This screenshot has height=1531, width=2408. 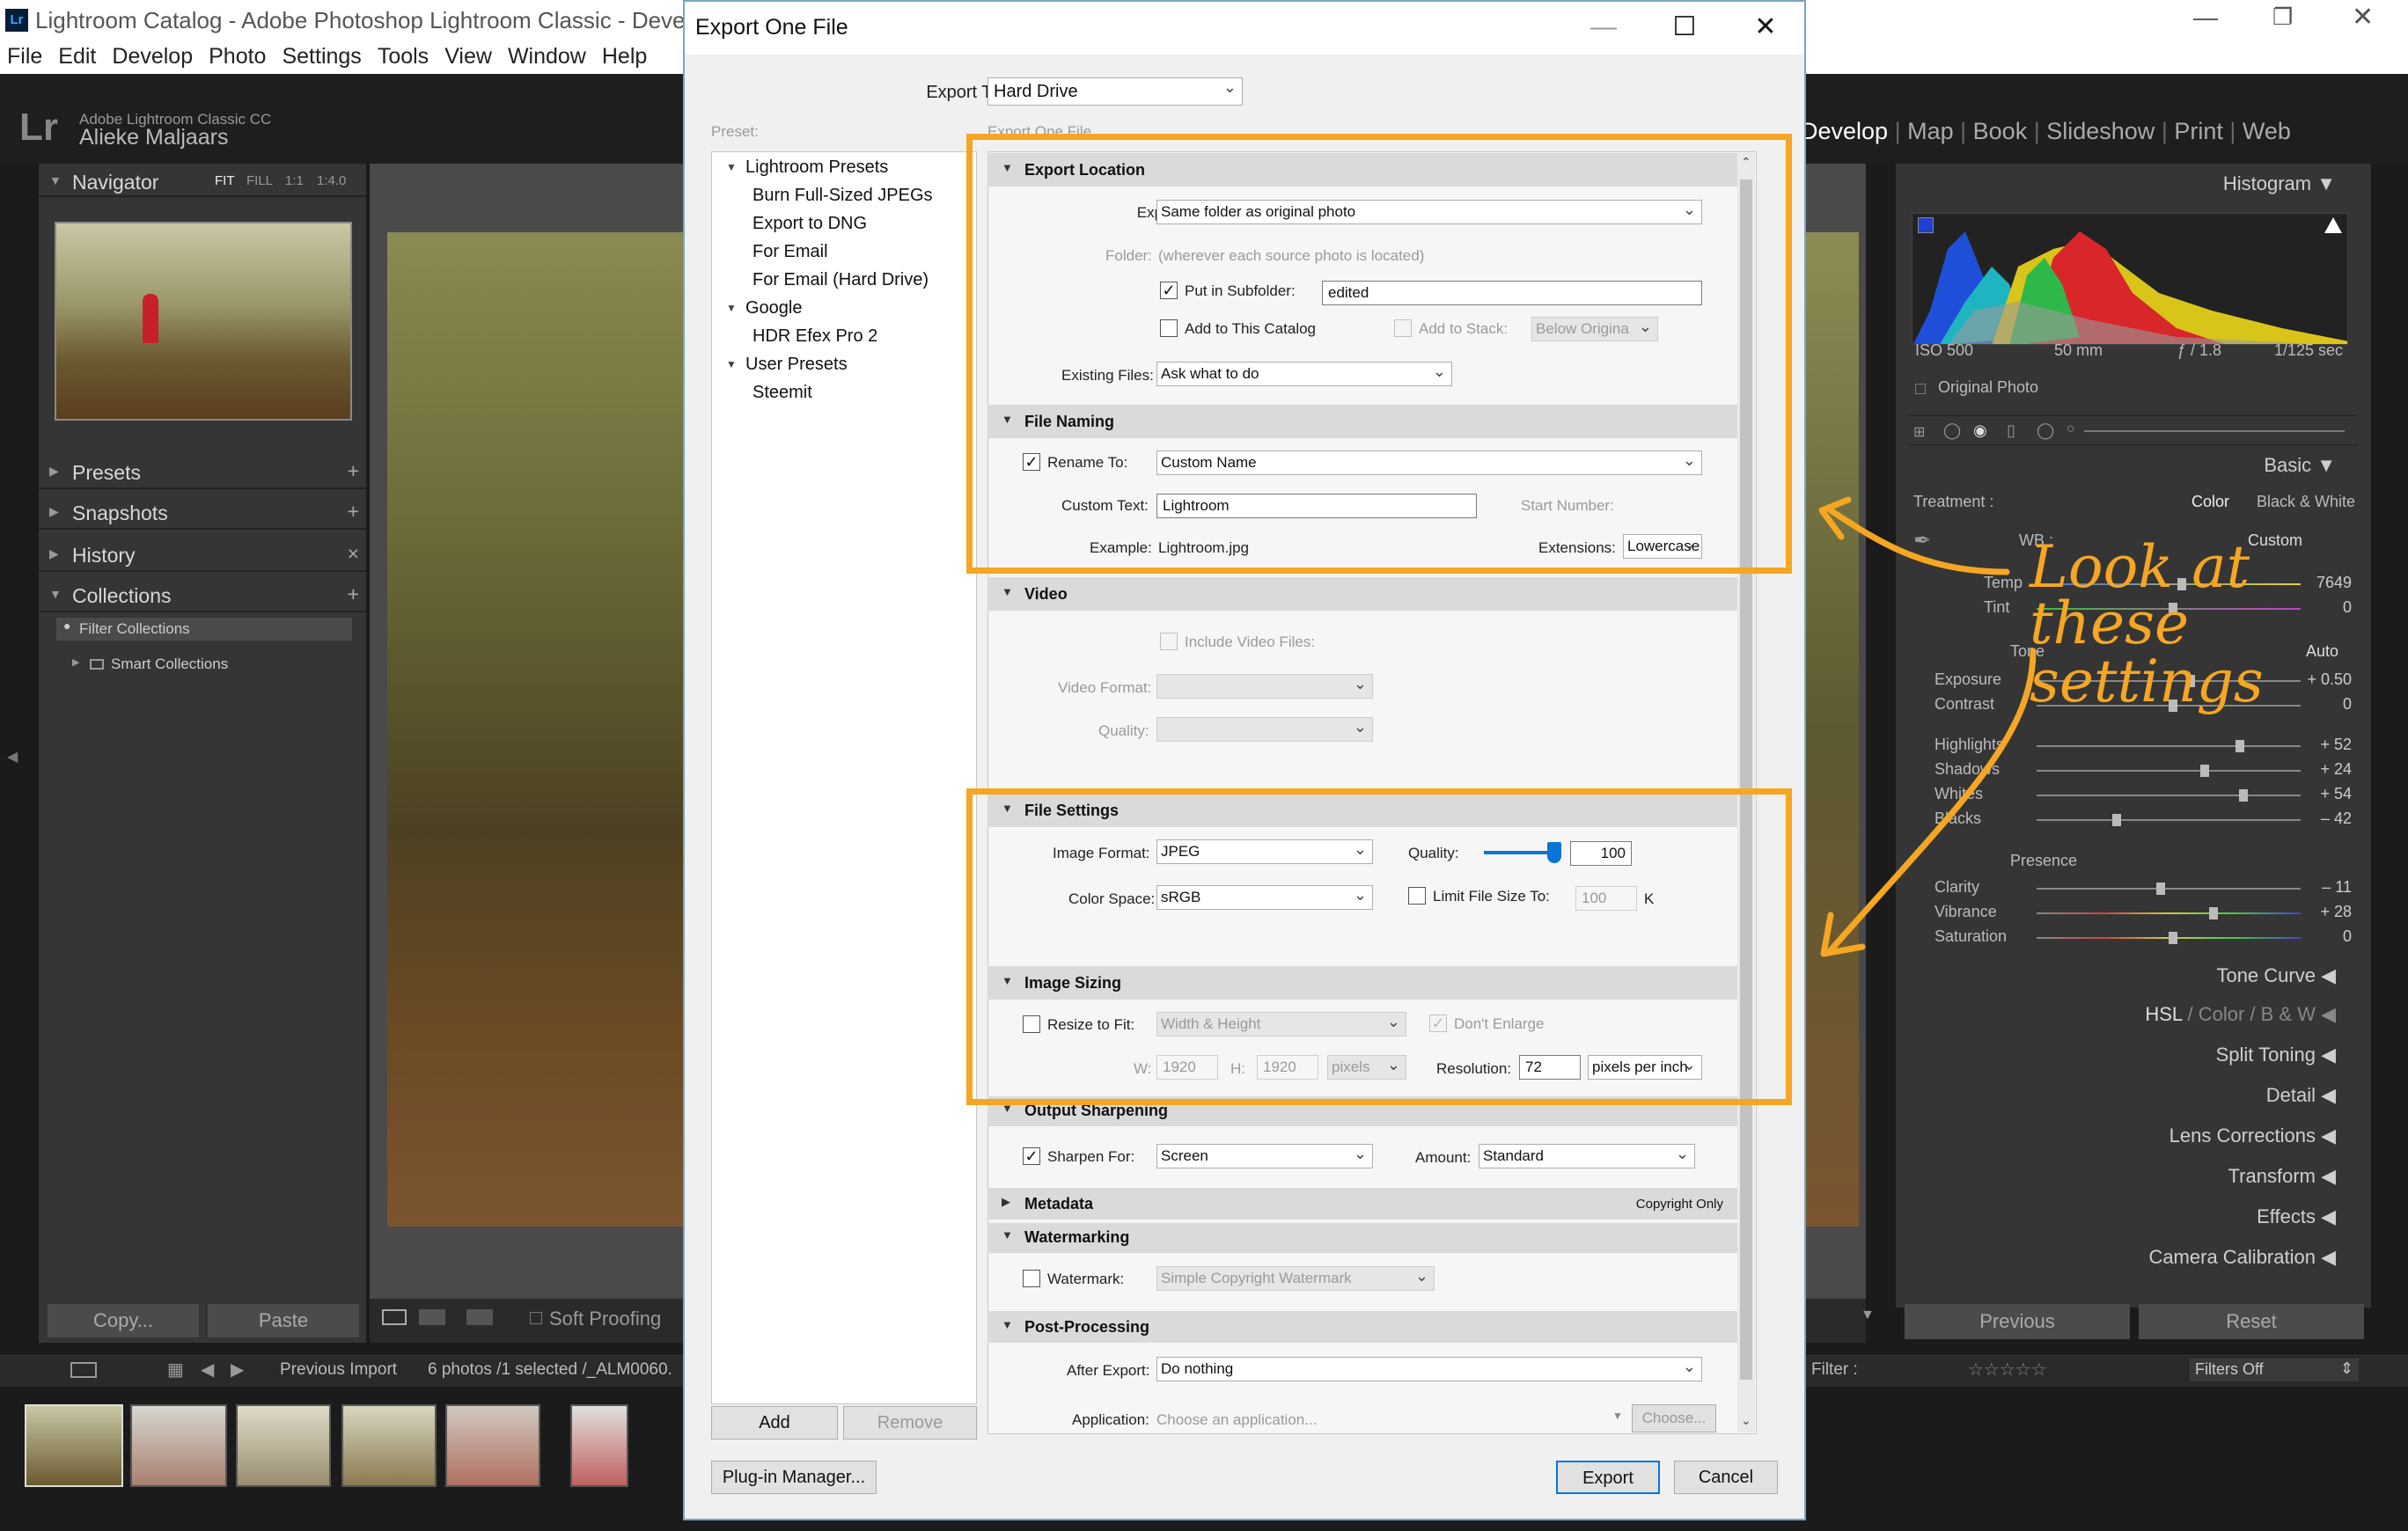 I want to click on lr-restore-icon: ❐, so click(x=2282, y=17).